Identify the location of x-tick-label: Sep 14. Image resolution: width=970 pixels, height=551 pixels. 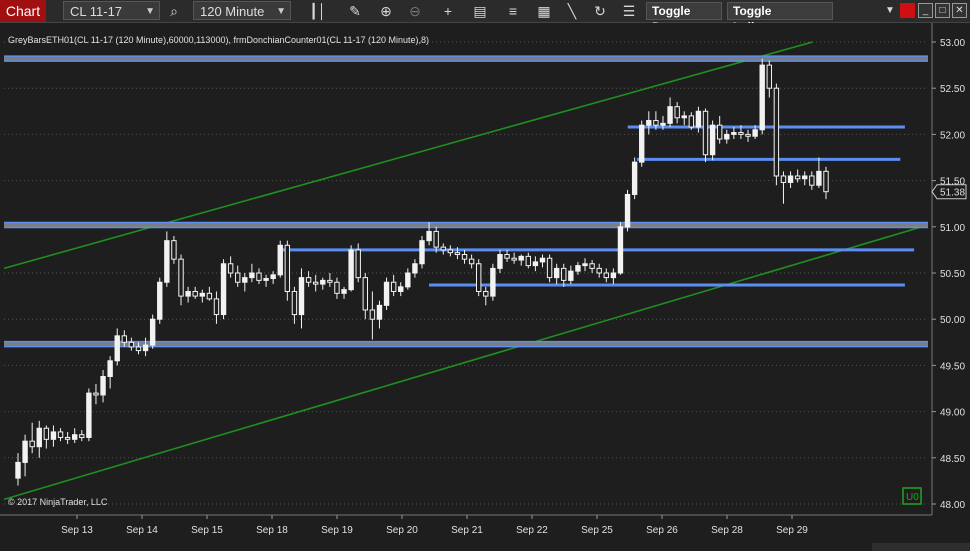
(142, 530).